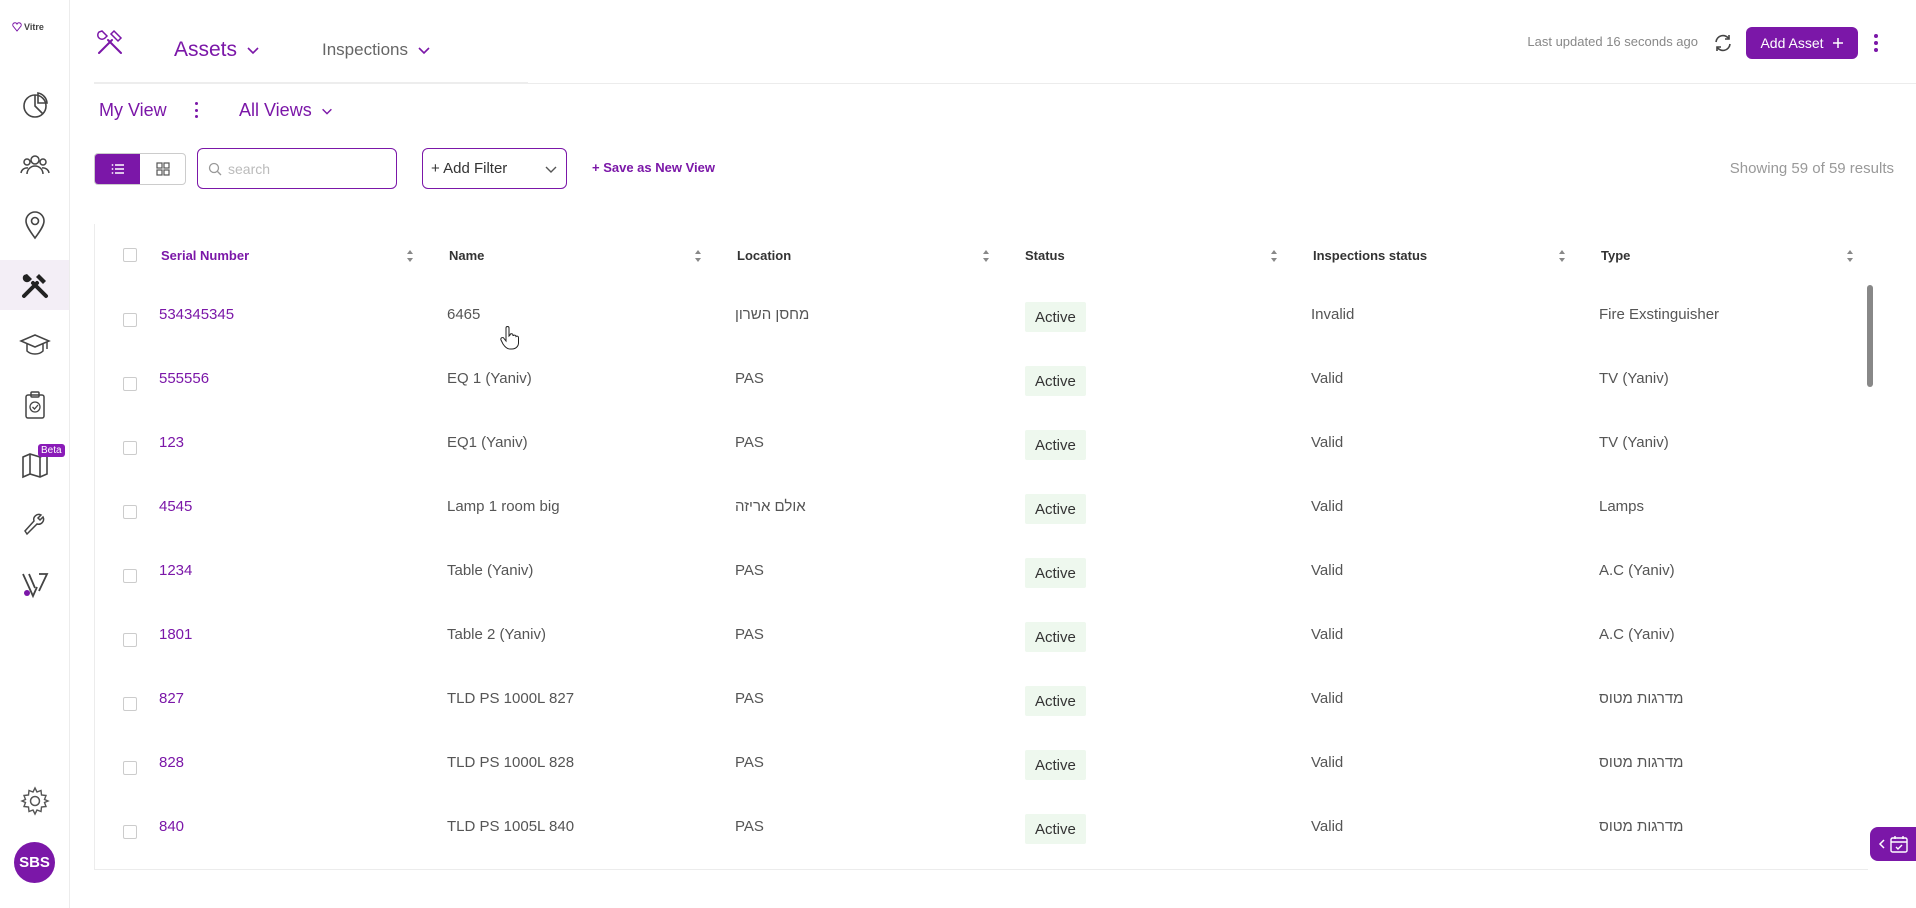 This screenshot has width=1916, height=908. Describe the element at coordinates (1370, 255) in the screenshot. I see `column-header-inspections-status: Inspections status` at that location.